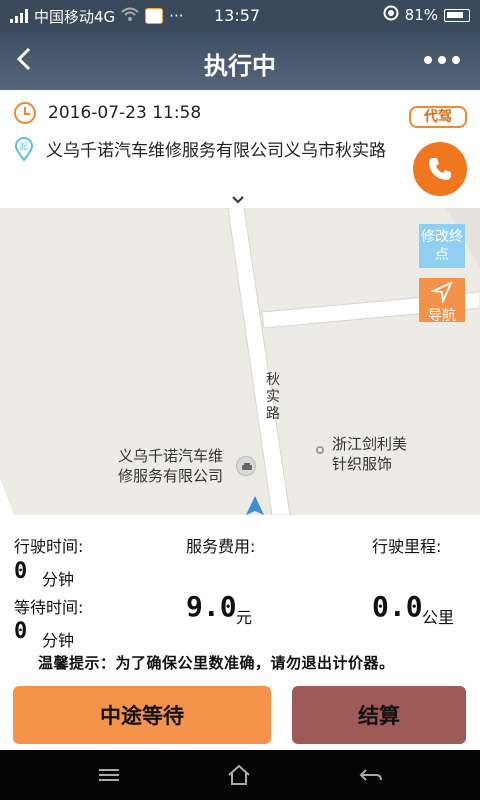  Describe the element at coordinates (58, 640) in the screenshot. I see `wait-time-unit: 分钟` at that location.